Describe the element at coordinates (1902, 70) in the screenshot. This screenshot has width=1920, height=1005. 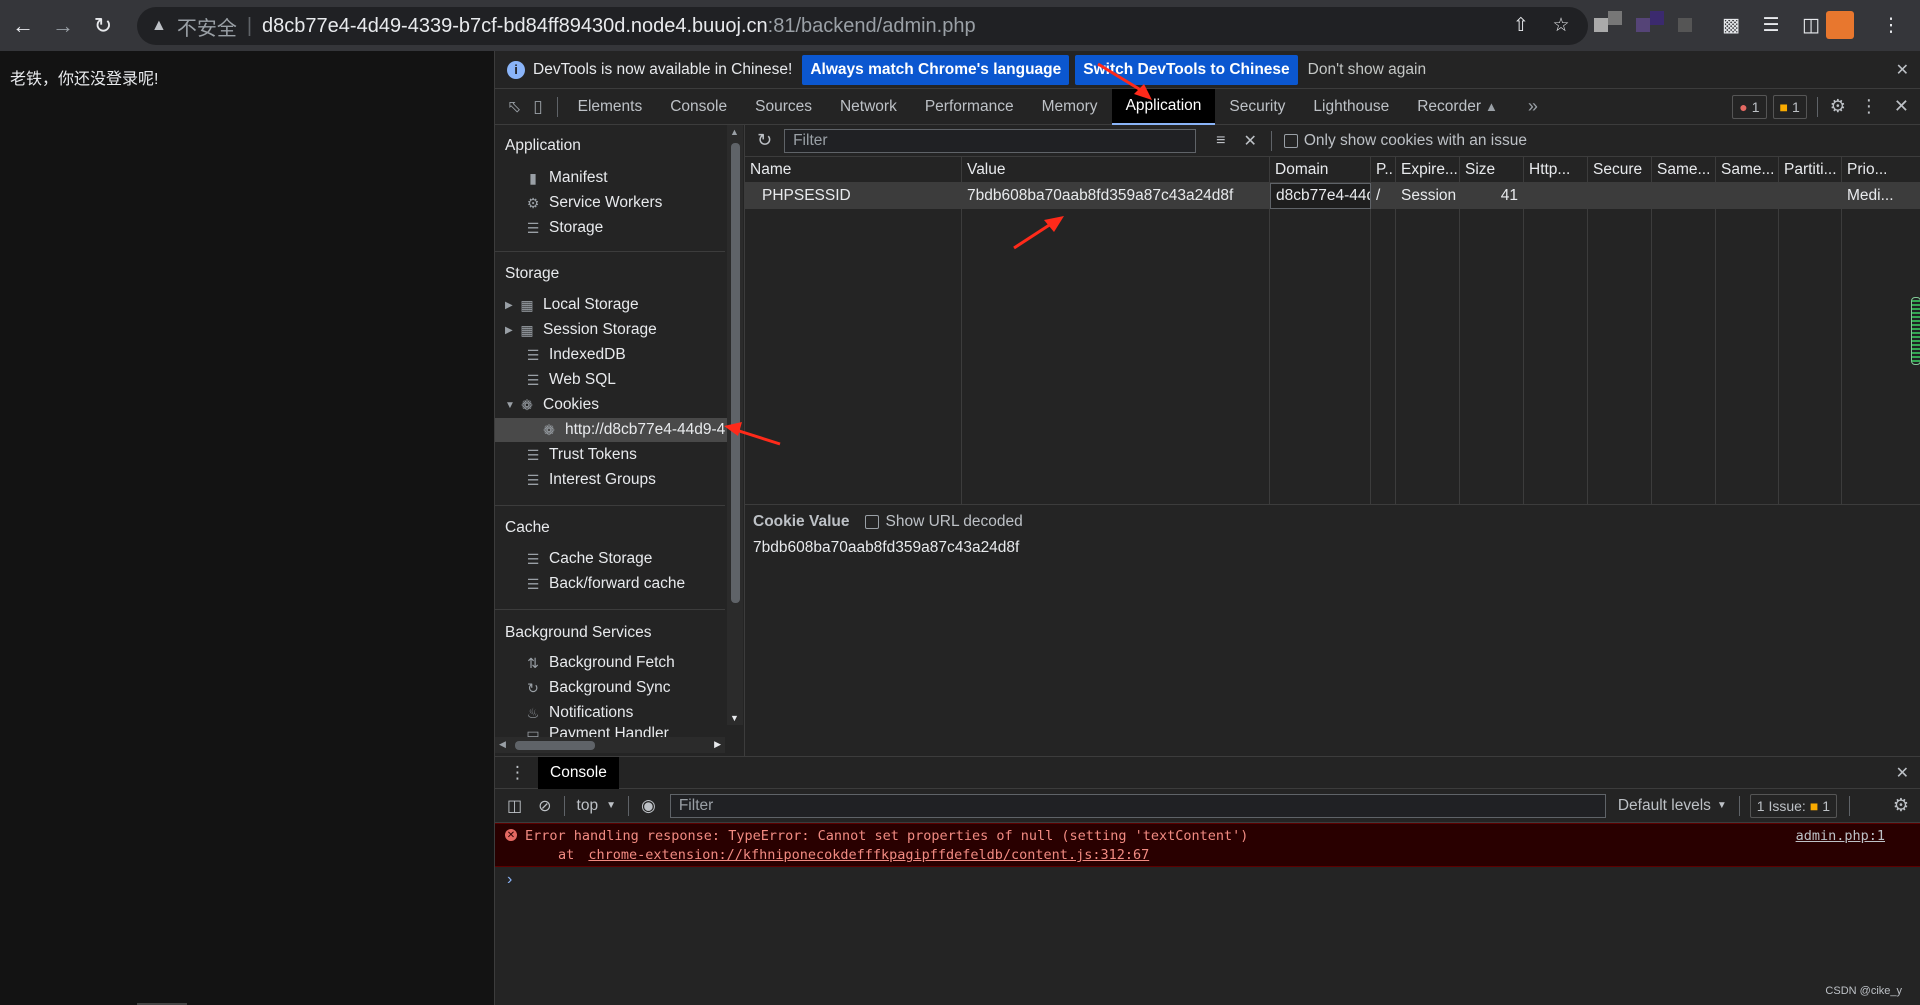
I see `infobar-close-icon: ✕` at that location.